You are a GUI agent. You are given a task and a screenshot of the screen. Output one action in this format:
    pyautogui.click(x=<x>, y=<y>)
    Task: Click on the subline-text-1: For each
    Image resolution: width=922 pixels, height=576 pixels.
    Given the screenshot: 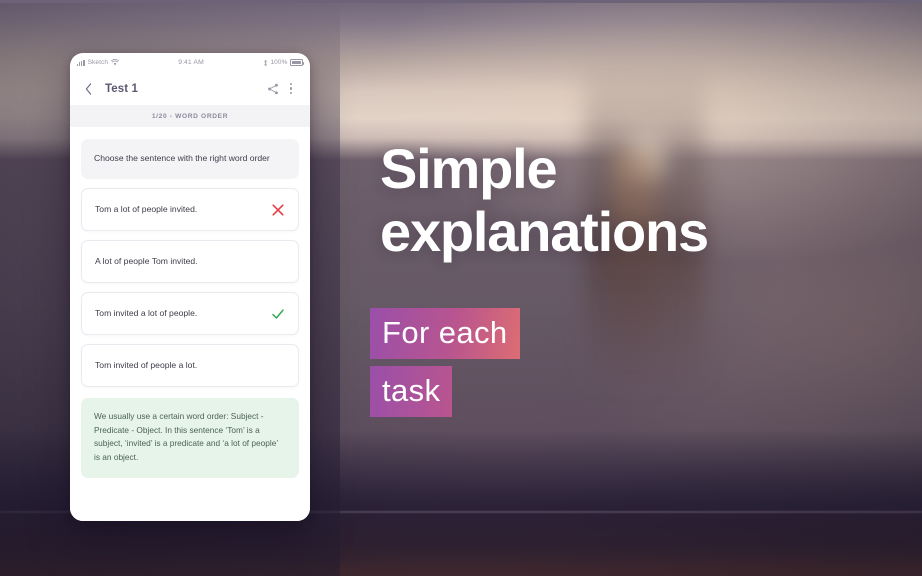 What is the action you would take?
    pyautogui.click(x=445, y=333)
    